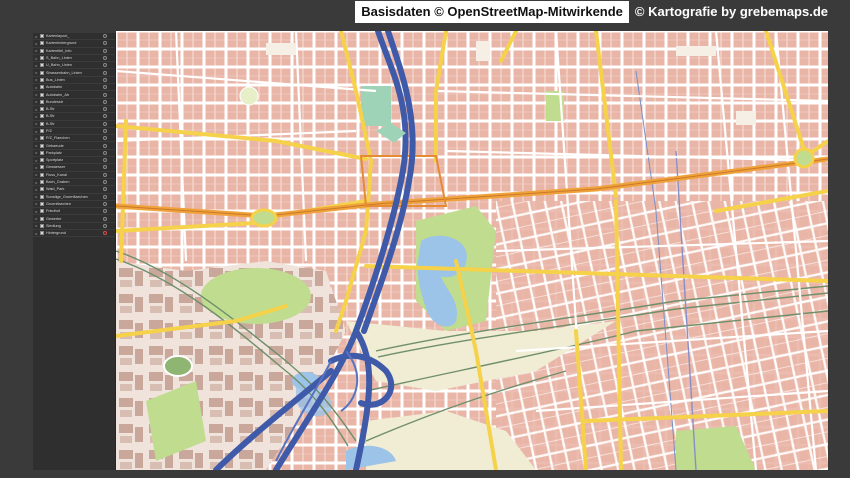 The image size is (850, 478). What do you see at coordinates (74, 44) in the screenshot?
I see `layer-row: ▸ Kartenhintergrund` at bounding box center [74, 44].